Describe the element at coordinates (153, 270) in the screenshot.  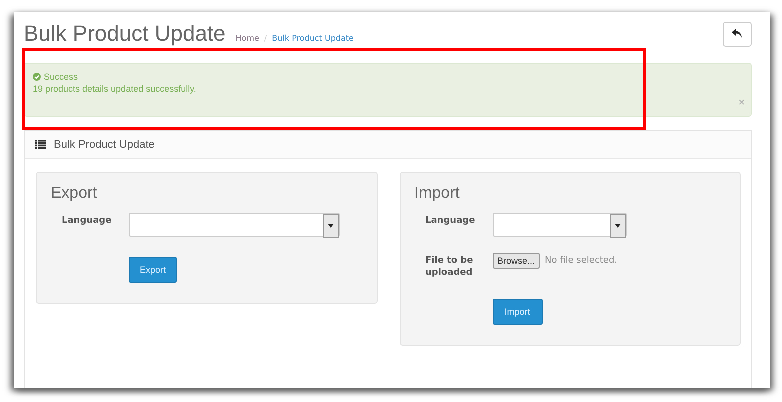
I see `export-button: Export` at that location.